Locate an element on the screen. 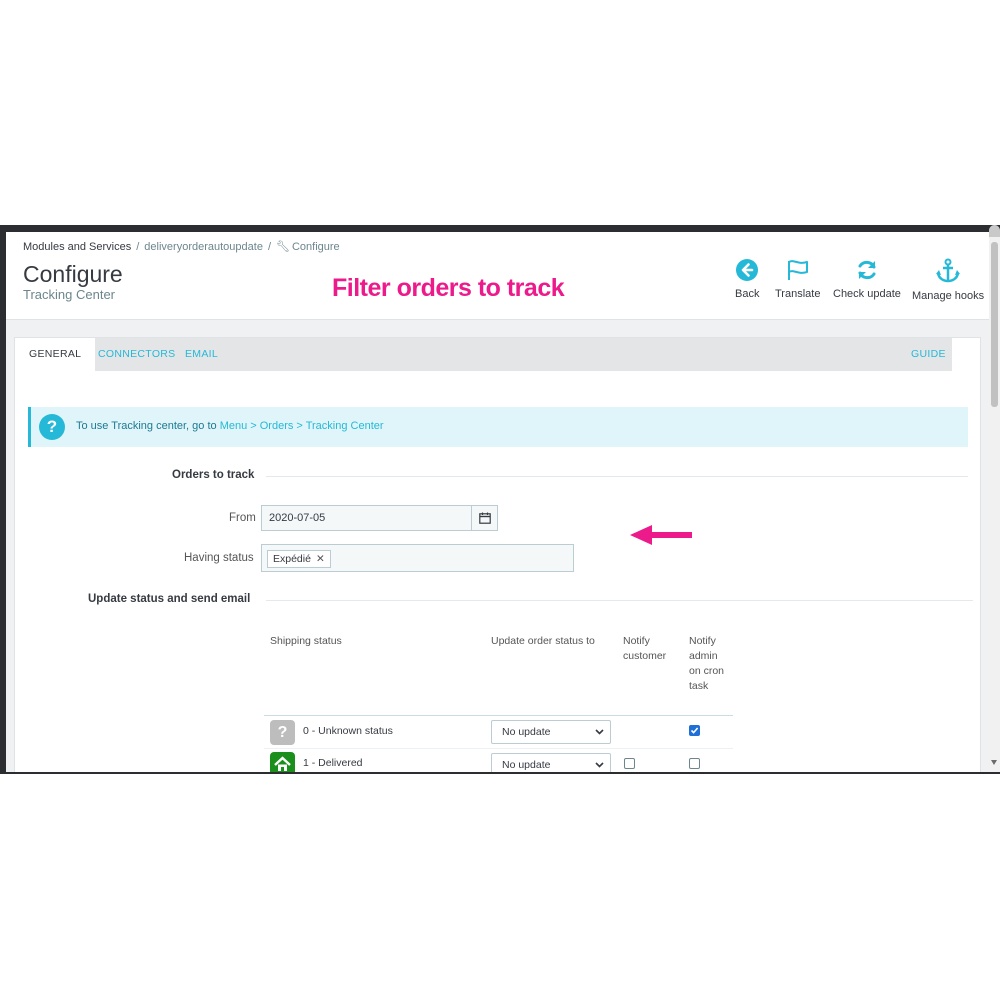 This screenshot has width=1000, height=1000. breadcrumb-item-module: deliveryorderautoupdate is located at coordinates (203, 247).